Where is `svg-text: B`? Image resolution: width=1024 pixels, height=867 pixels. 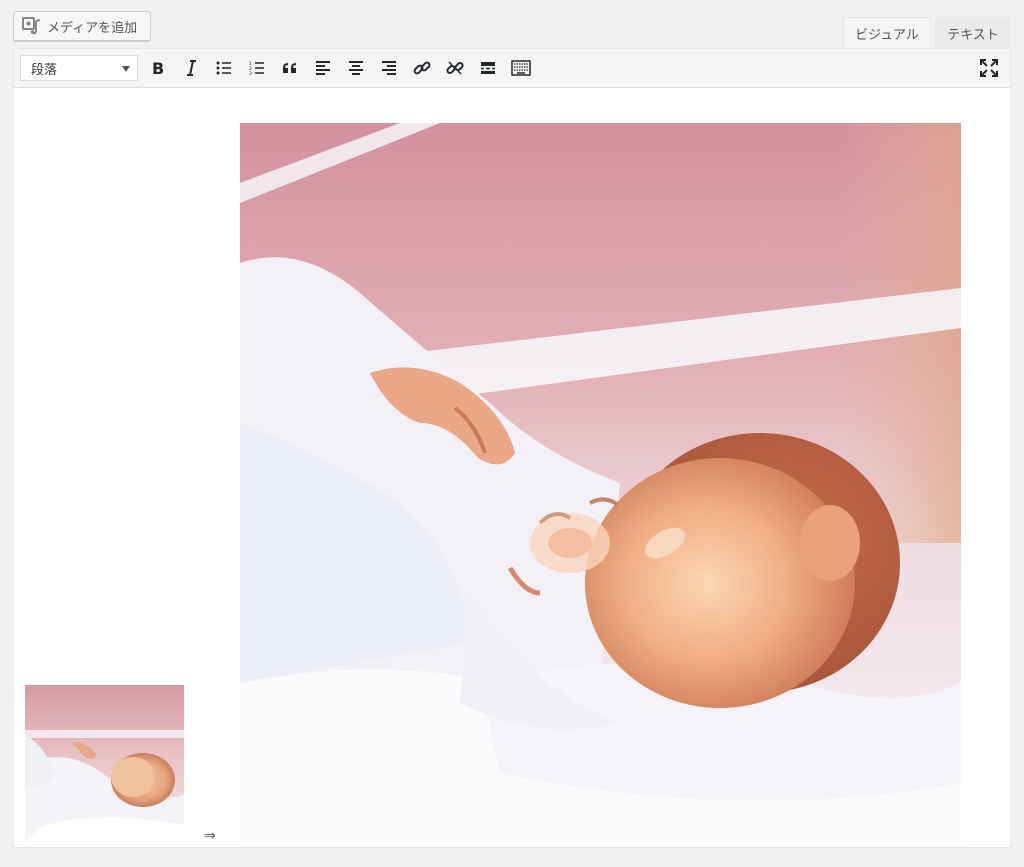 svg-text: B is located at coordinates (158, 68).